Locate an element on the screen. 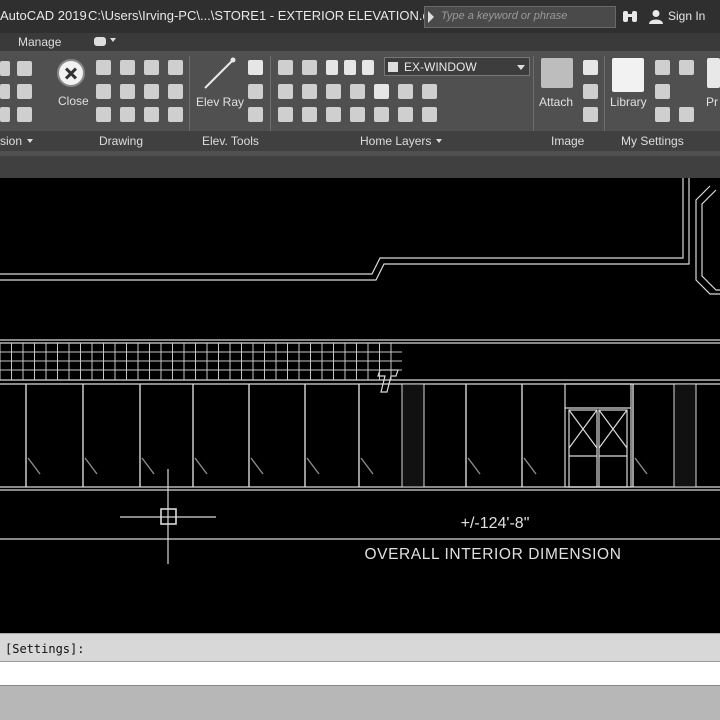  command-history: [Settings]: is located at coordinates (360, 647).